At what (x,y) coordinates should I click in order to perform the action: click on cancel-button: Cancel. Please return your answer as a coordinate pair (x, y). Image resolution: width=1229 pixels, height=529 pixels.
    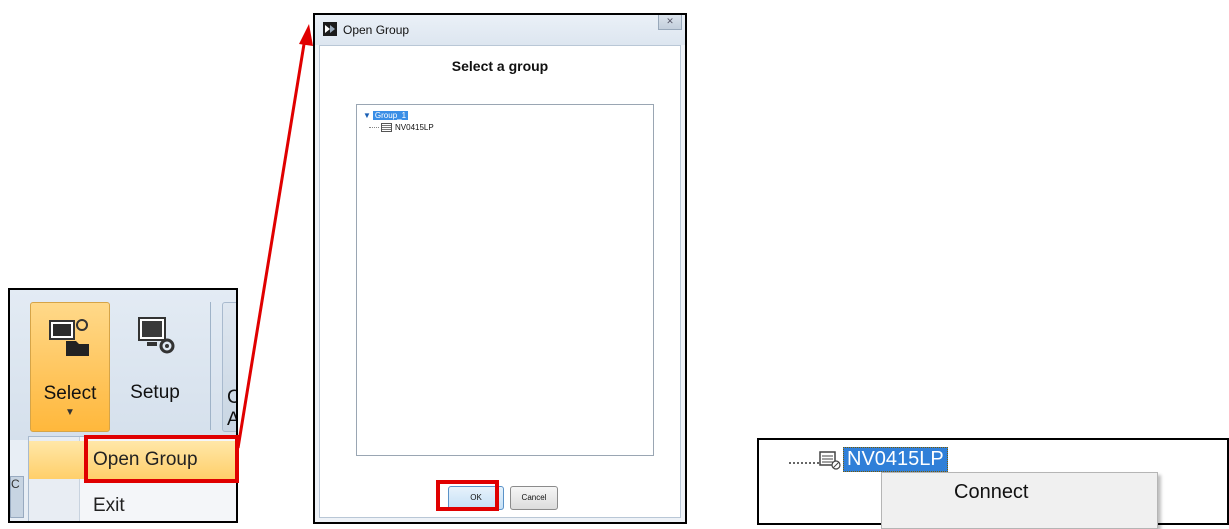
    Looking at the image, I should click on (534, 498).